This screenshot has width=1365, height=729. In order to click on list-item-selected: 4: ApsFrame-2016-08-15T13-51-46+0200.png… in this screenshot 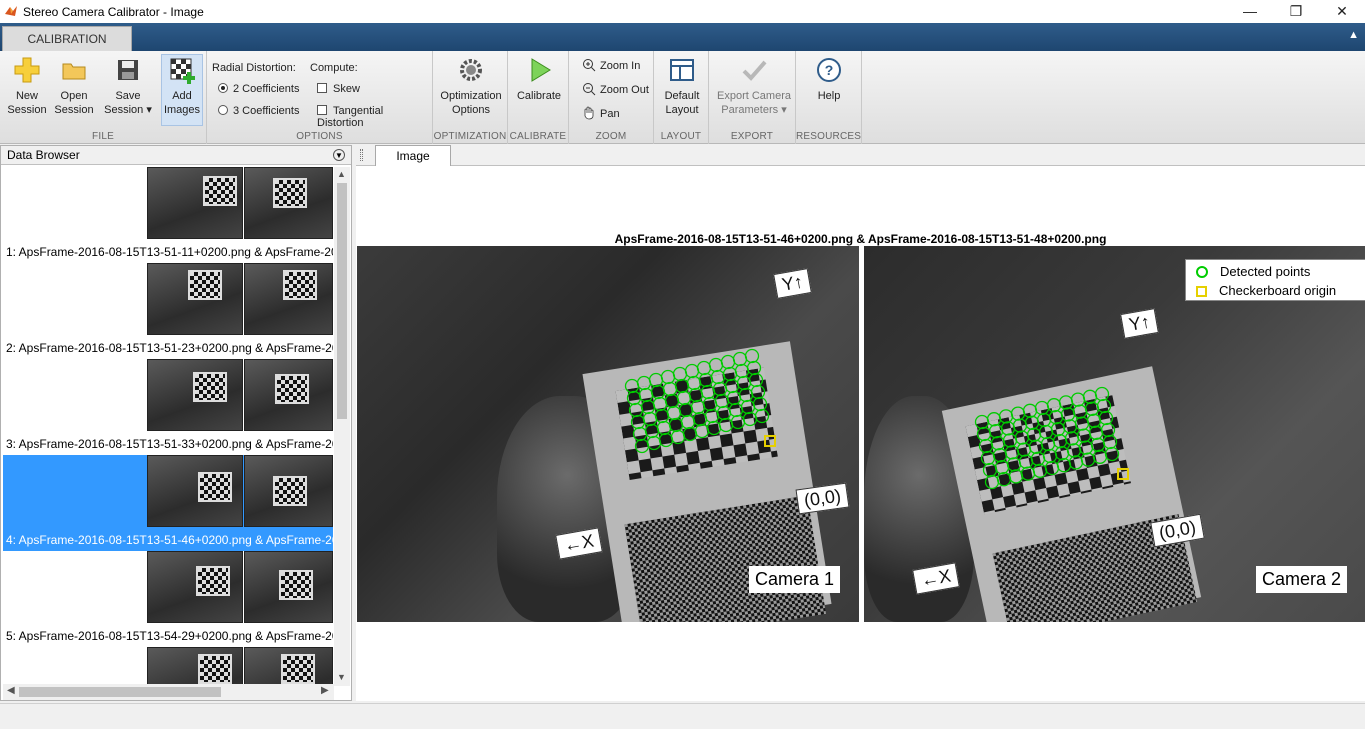, I will do `click(168, 503)`.